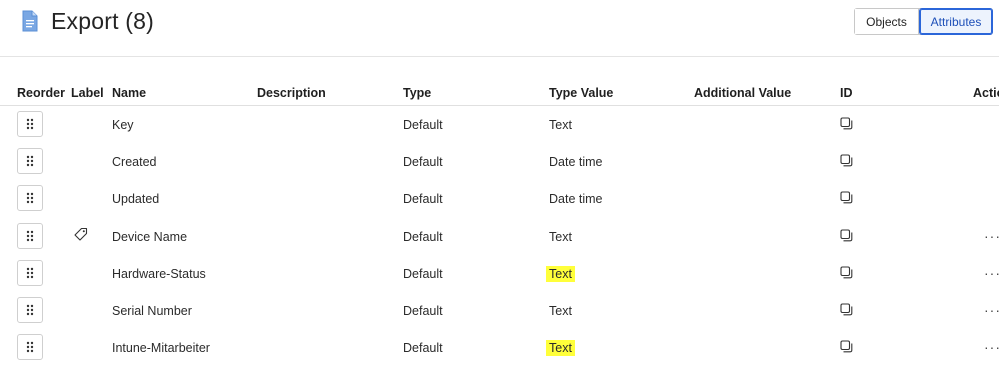 The image size is (999, 368). I want to click on row-name: Intune-Mitarbeiter, so click(161, 348).